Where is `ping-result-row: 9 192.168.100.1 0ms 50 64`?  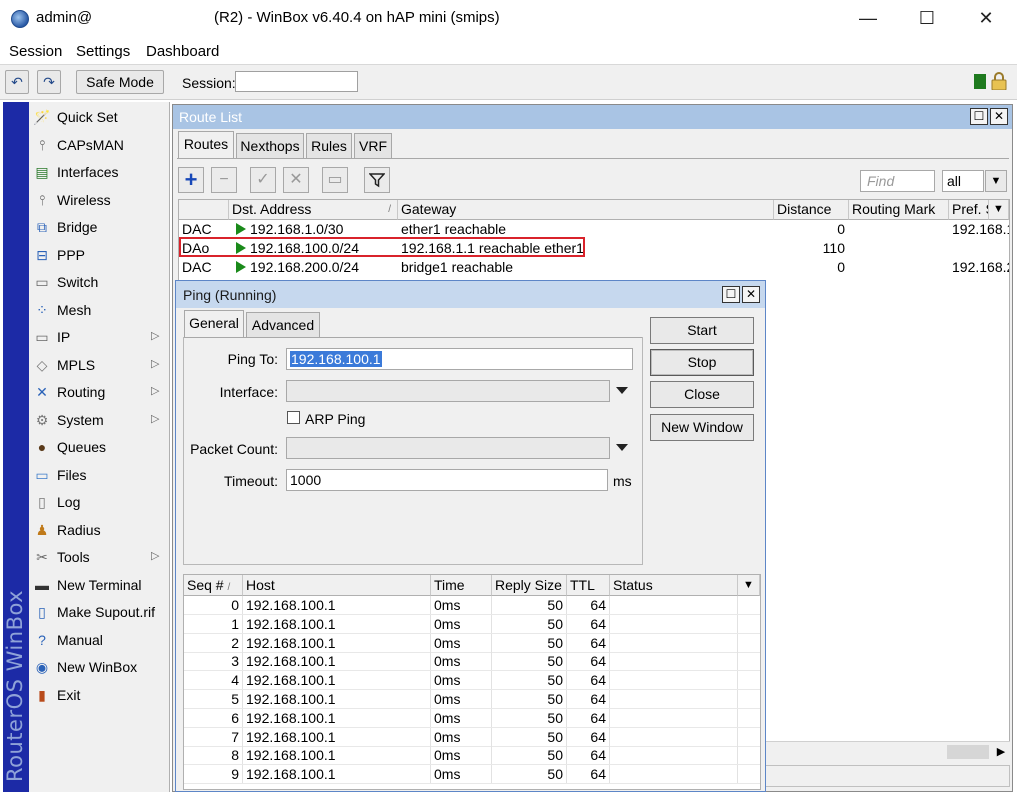 ping-result-row: 9 192.168.100.1 0ms 50 64 is located at coordinates (472, 775).